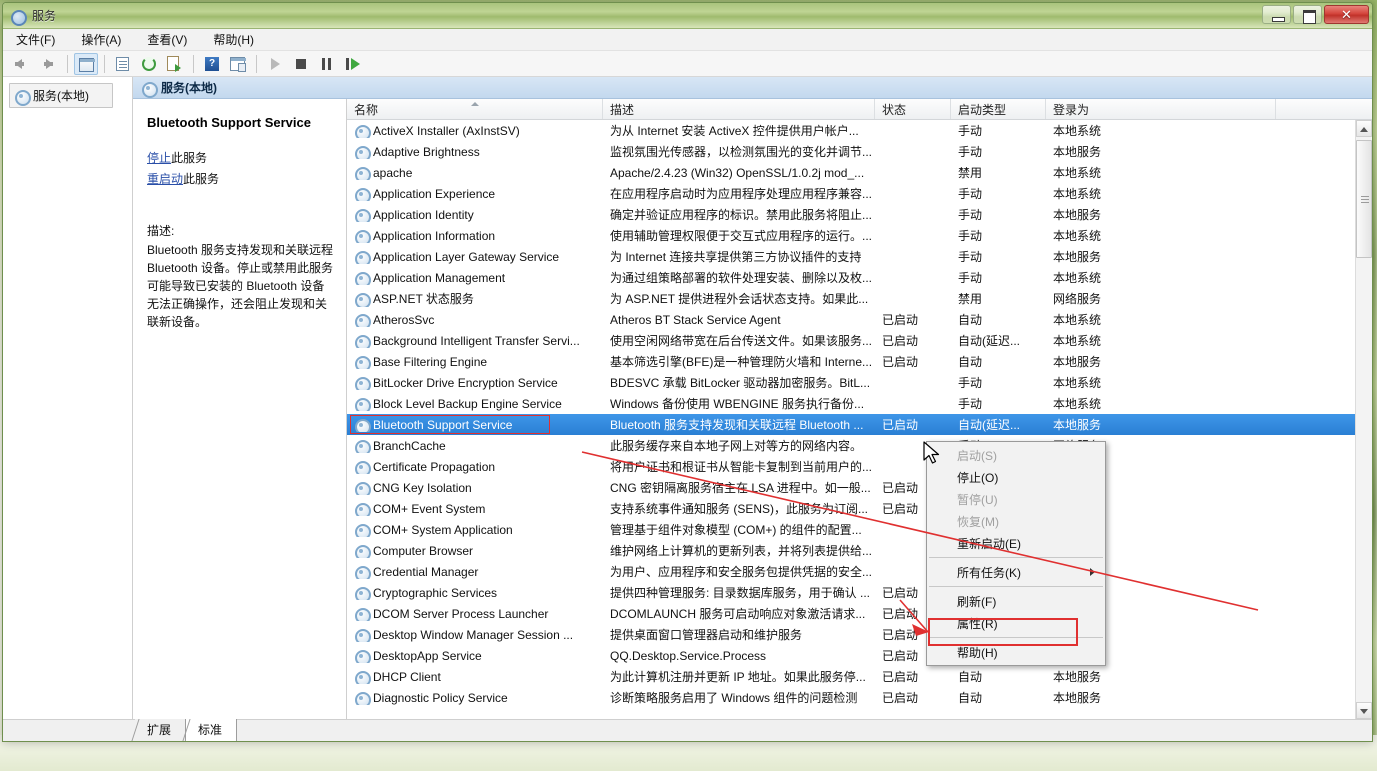  I want to click on close-button: ✕, so click(1346, 14).